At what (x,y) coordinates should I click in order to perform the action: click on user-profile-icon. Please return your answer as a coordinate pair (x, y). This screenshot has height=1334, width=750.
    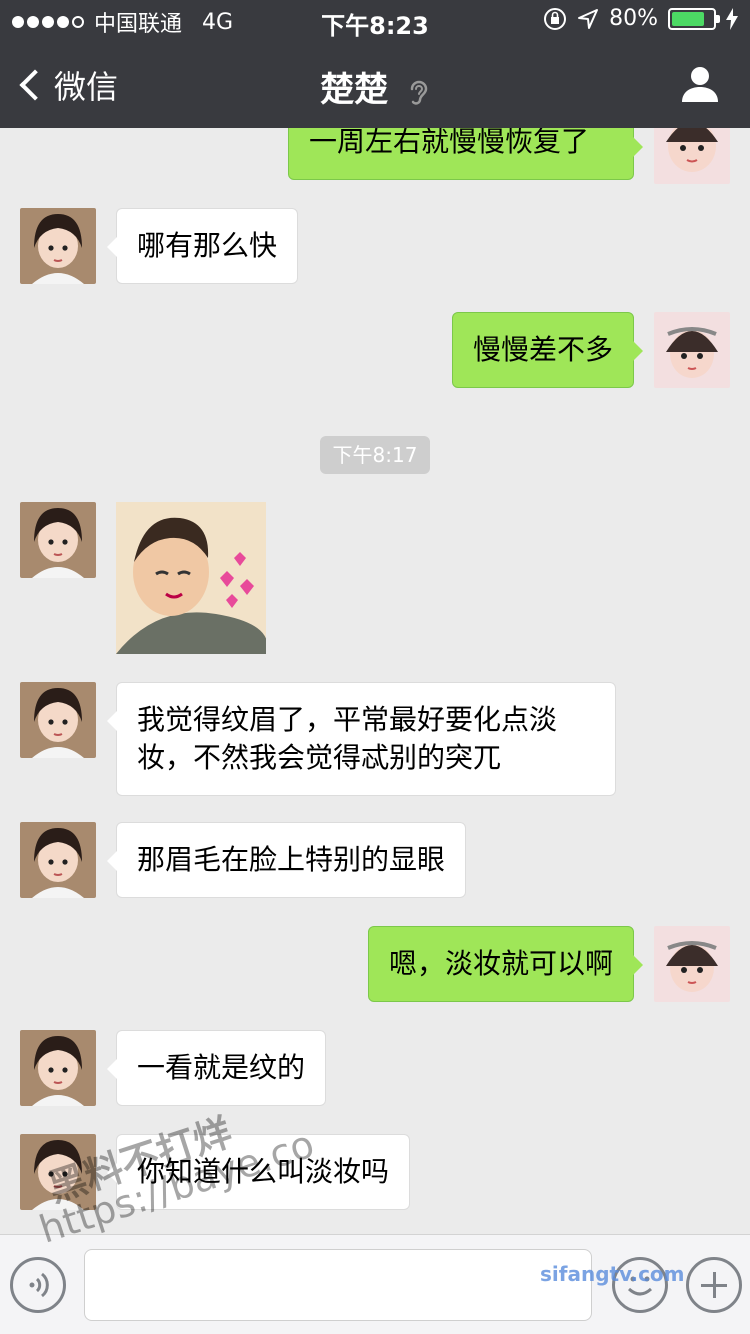
    Looking at the image, I should click on (700, 84).